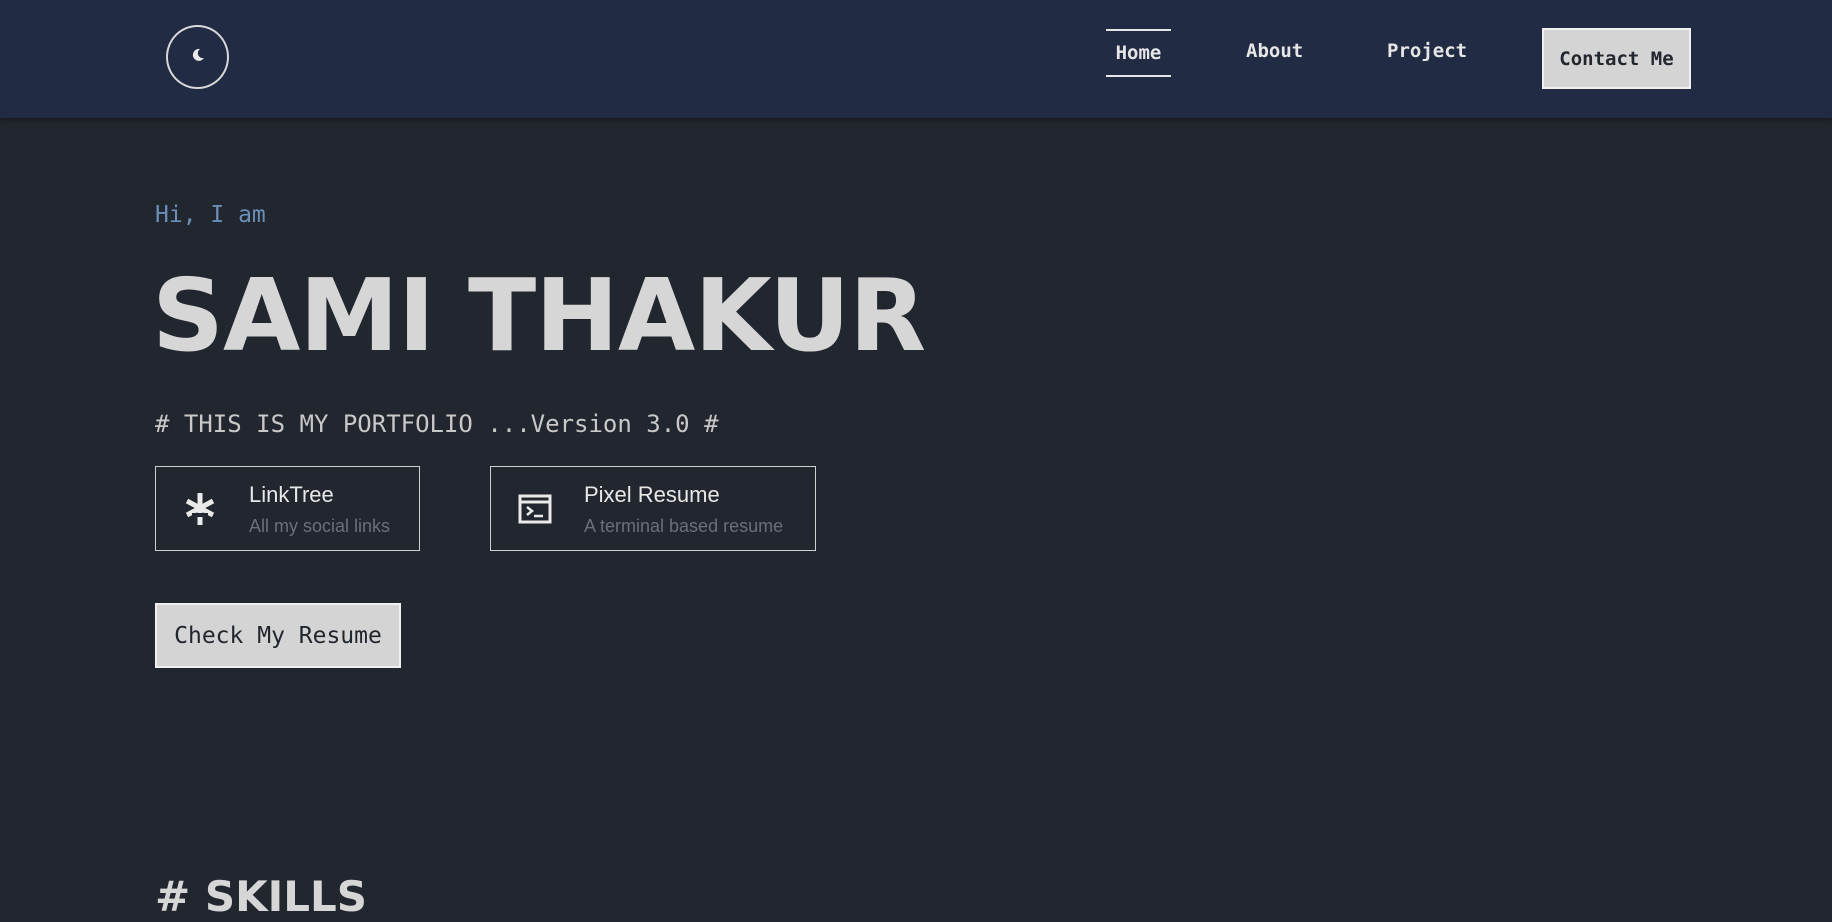 Image resolution: width=1832 pixels, height=922 pixels. I want to click on nav-home-label: Home, so click(1138, 53).